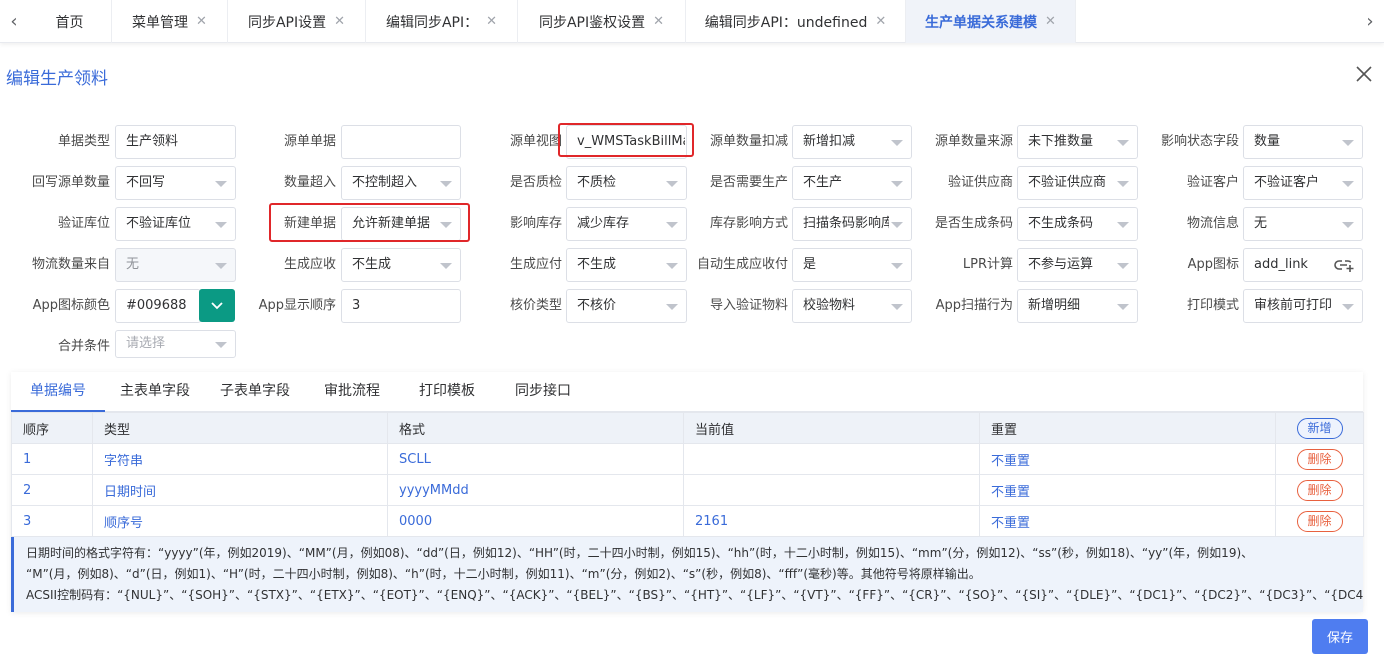  What do you see at coordinates (1077, 265) in the screenshot?
I see `lpr-calc-select: 不参与运算` at bounding box center [1077, 265].